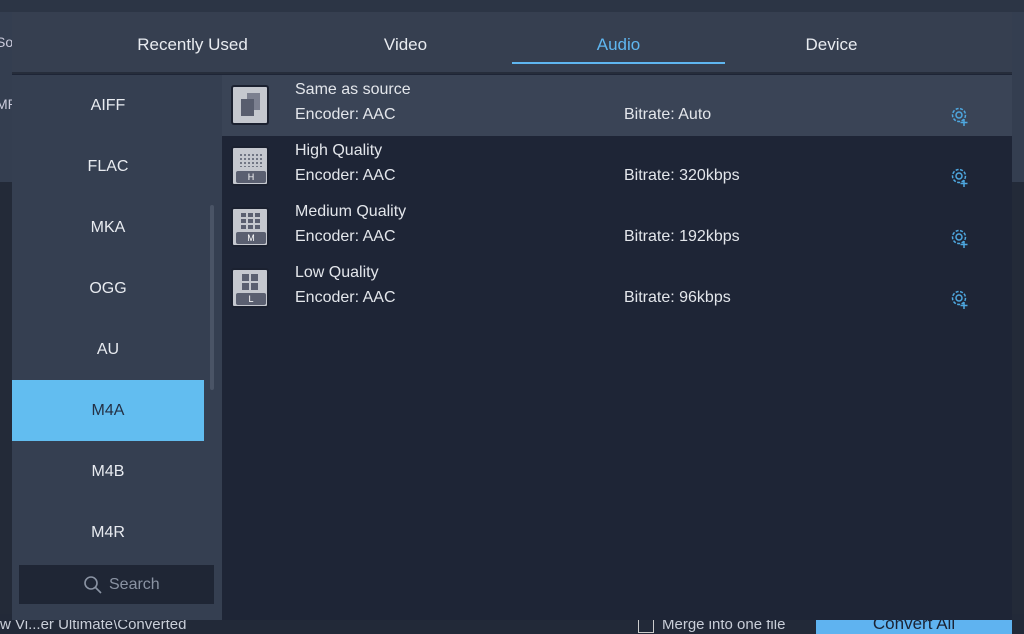  I want to click on tab-recently-used: Recently Used, so click(192, 43).